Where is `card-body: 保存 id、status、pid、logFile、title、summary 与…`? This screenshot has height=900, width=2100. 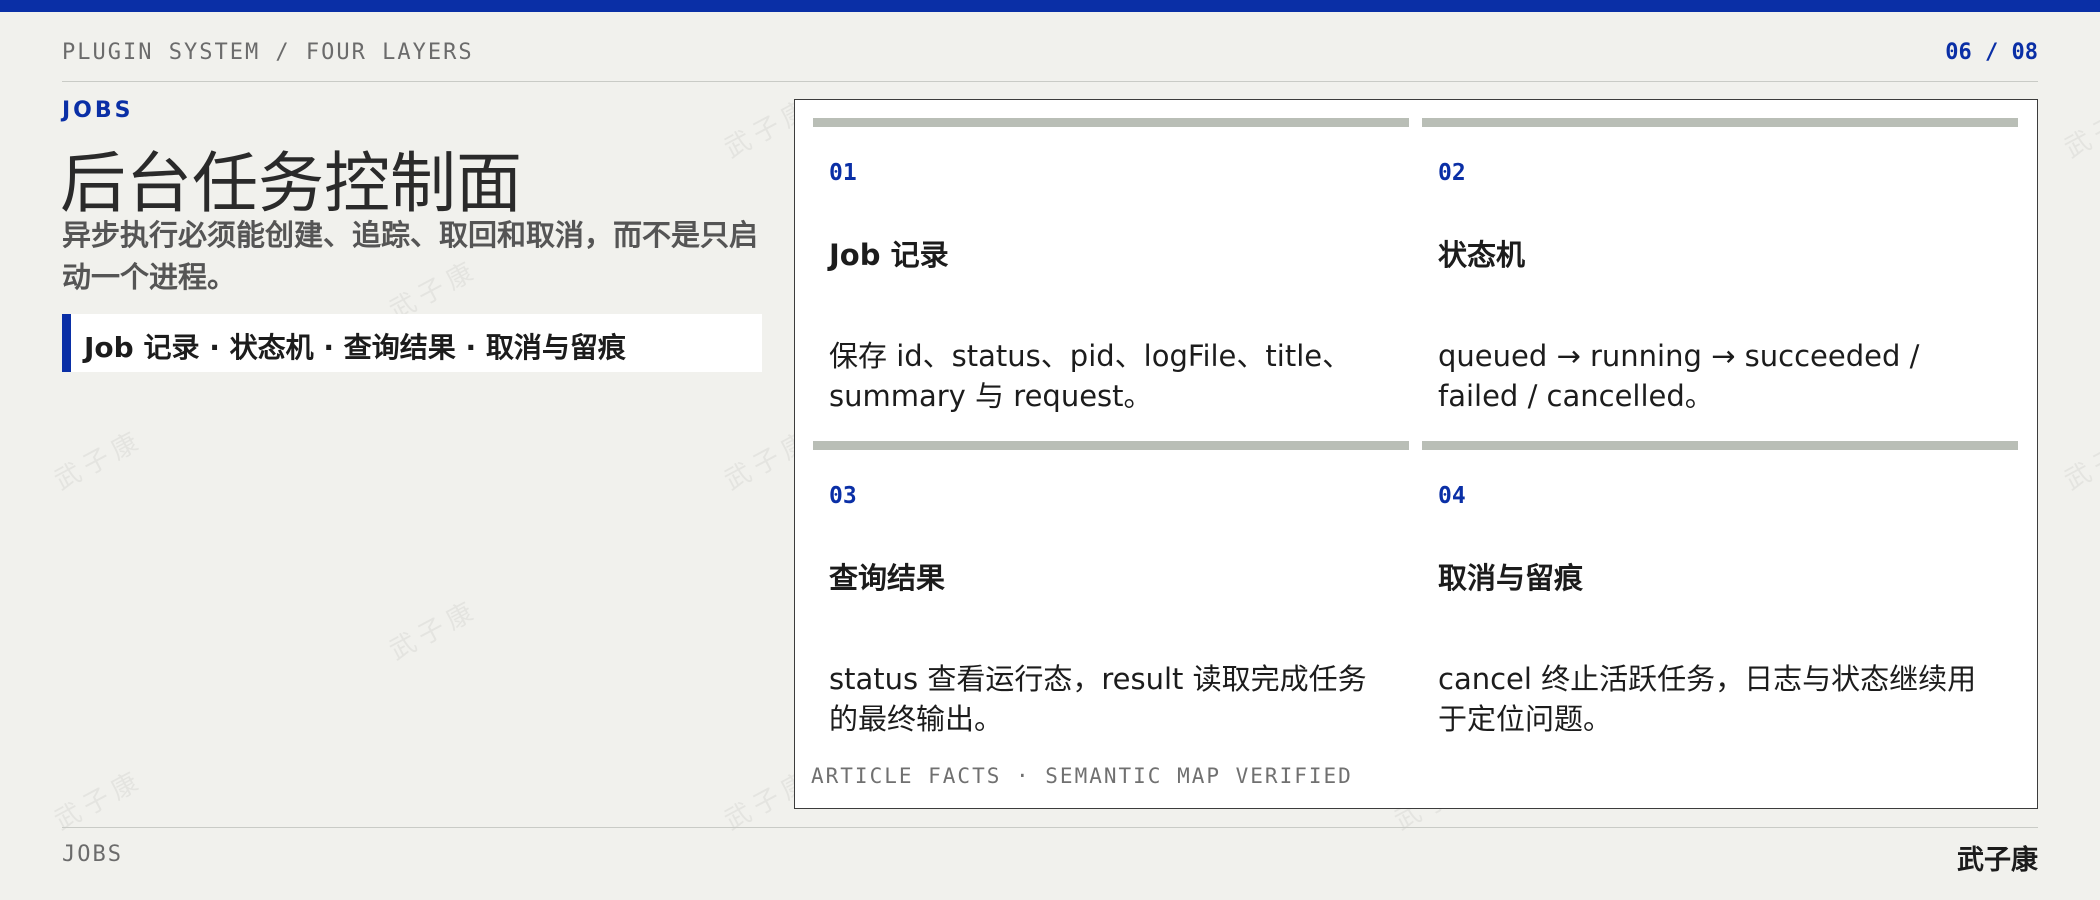
card-body: 保存 id、status、pid、logFile、title、summary 与… is located at coordinates (1090, 376).